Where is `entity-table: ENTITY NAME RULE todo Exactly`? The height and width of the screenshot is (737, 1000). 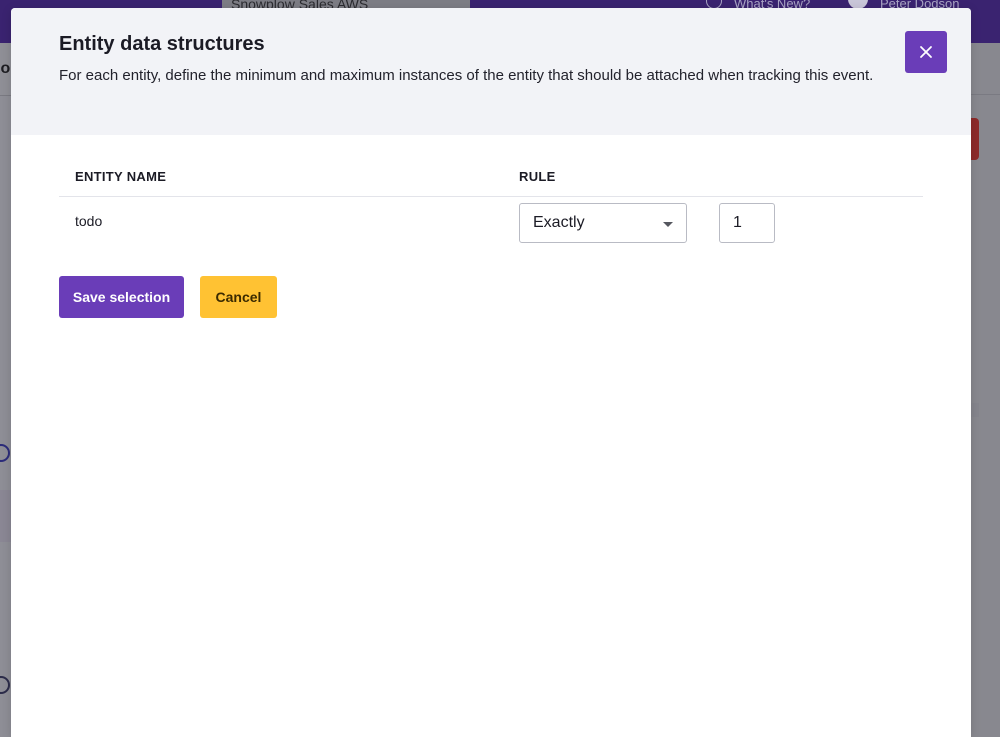 entity-table: ENTITY NAME RULE todo Exactly is located at coordinates (491, 203).